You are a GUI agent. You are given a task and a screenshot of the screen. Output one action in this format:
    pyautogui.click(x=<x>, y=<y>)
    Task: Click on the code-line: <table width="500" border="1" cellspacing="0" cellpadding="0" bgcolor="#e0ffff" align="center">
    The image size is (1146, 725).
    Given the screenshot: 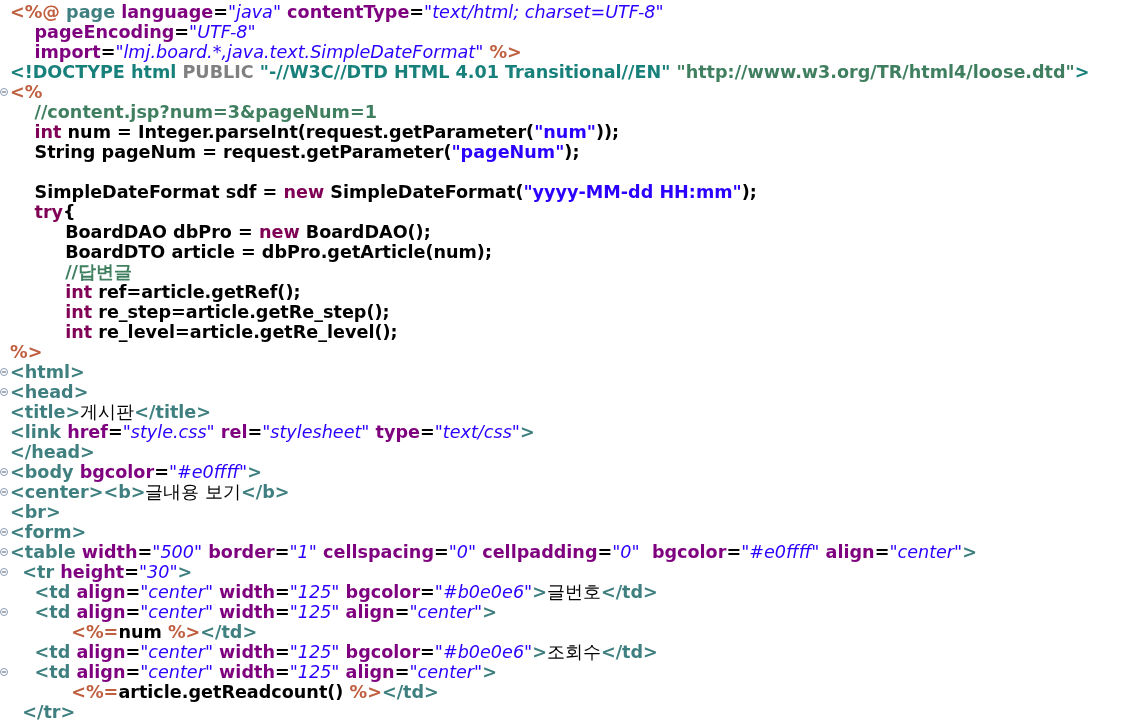 What is the action you would take?
    pyautogui.click(x=493, y=552)
    